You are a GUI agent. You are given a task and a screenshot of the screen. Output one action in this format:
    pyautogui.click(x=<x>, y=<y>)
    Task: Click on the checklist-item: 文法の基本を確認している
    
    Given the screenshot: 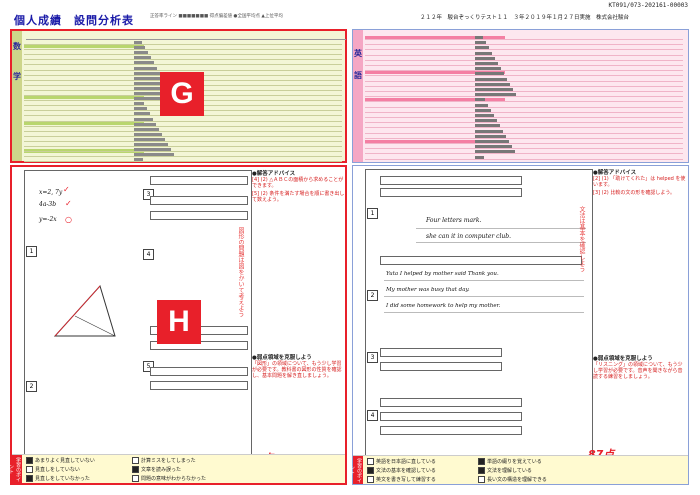 What is the action you would take?
    pyautogui.click(x=401, y=470)
    